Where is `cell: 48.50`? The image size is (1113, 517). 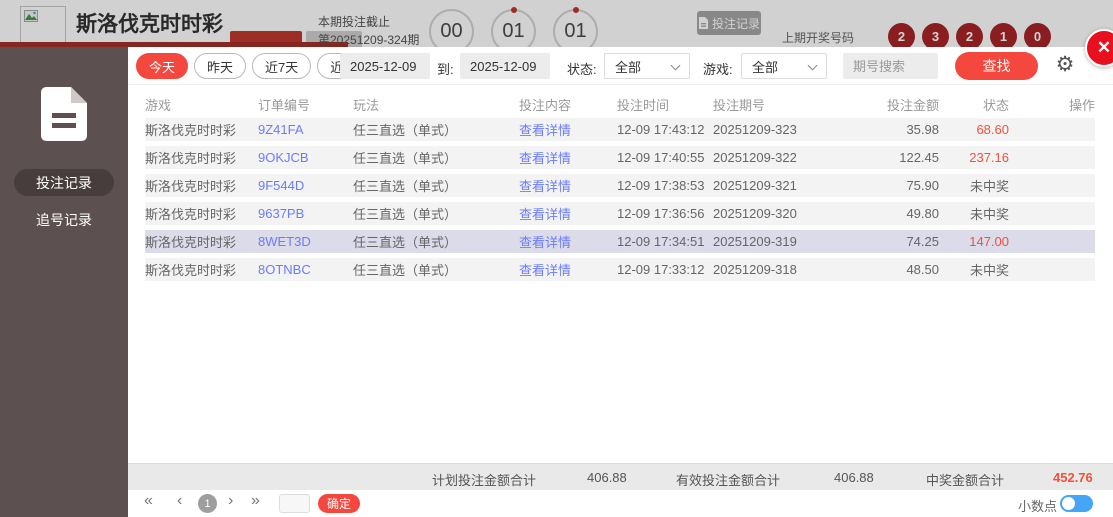 cell: 48.50 is located at coordinates (922, 269).